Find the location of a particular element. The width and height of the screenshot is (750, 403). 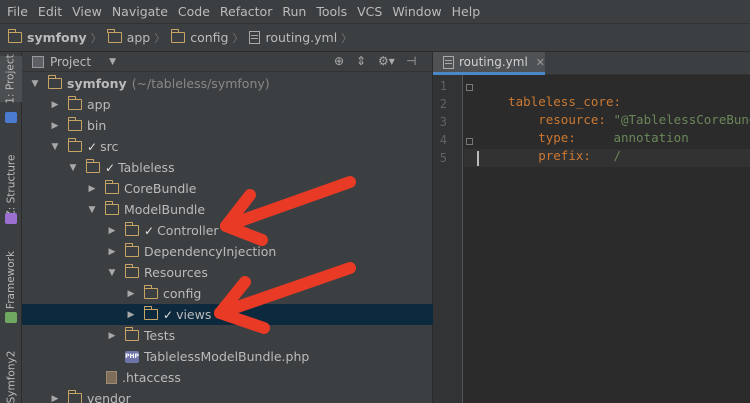

locate-icon: ⊕ is located at coordinates (339, 61).